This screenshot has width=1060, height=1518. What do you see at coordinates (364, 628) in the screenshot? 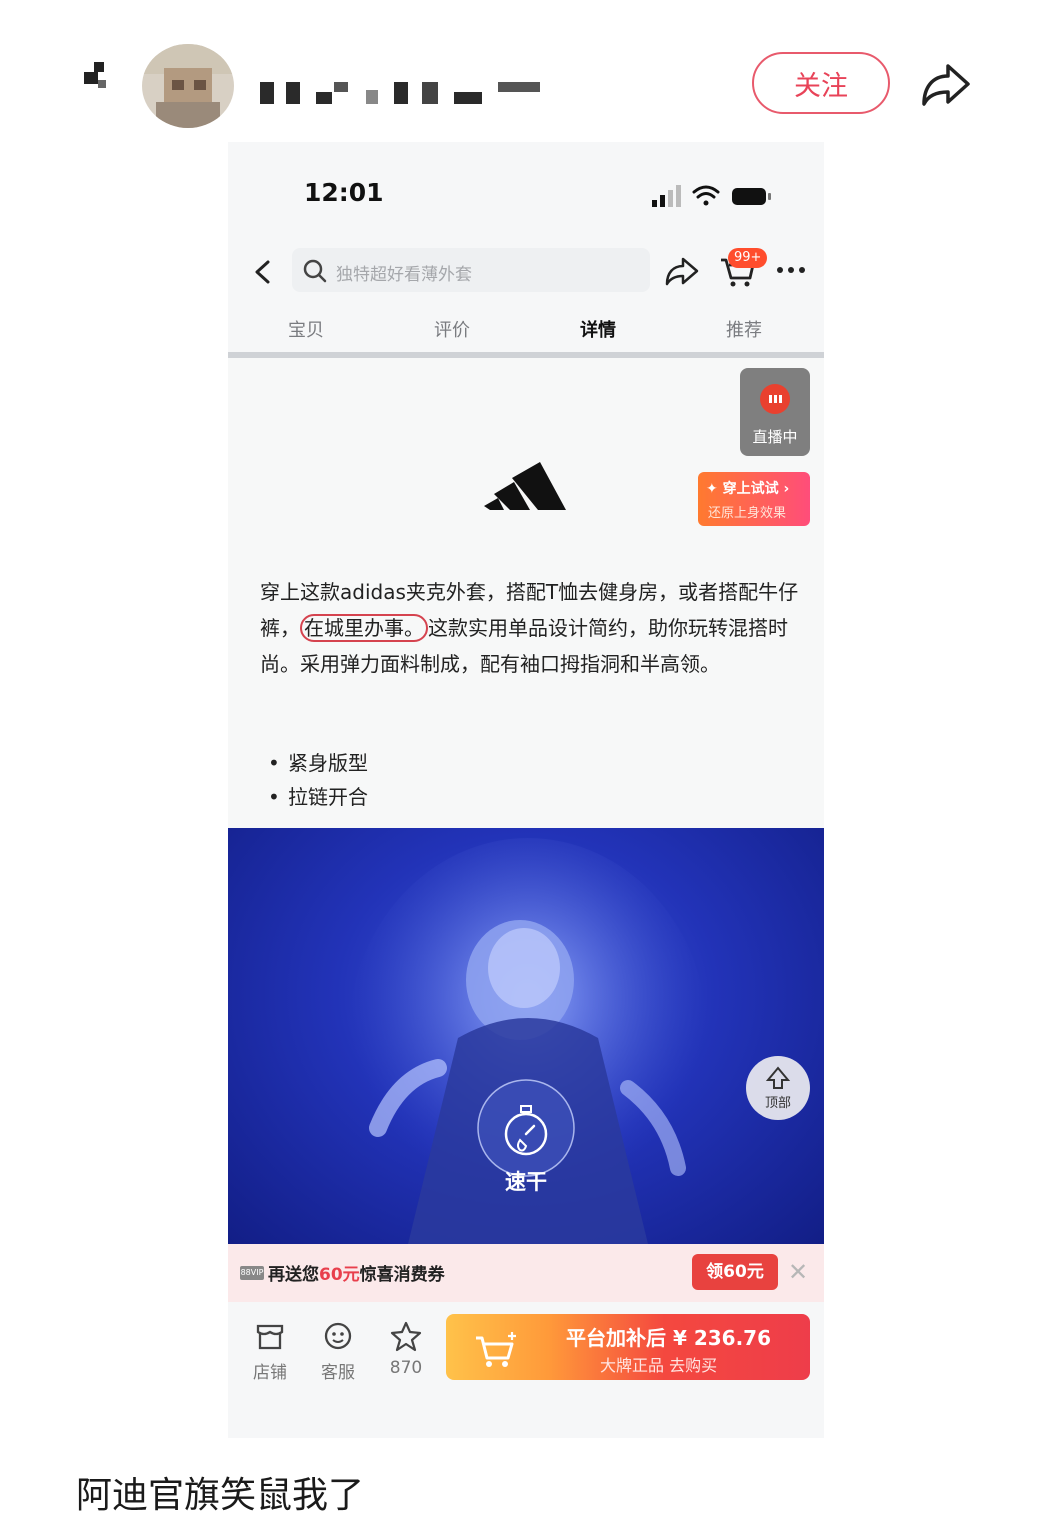
I see `highlighted-phrase: 在城里办事。` at bounding box center [364, 628].